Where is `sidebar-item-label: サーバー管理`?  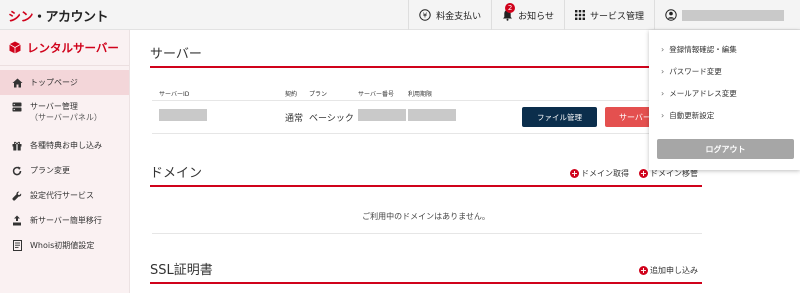 sidebar-item-label: サーバー管理 is located at coordinates (54, 106).